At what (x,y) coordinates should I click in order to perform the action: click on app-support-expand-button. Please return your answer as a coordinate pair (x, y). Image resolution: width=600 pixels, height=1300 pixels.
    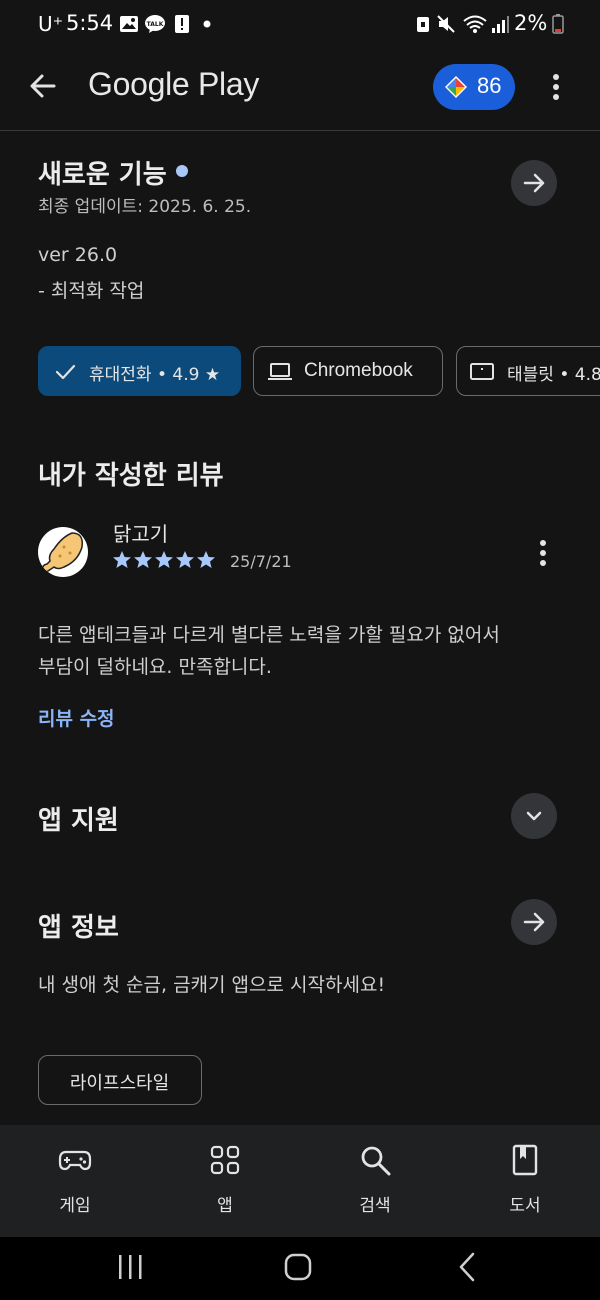
    Looking at the image, I should click on (534, 816).